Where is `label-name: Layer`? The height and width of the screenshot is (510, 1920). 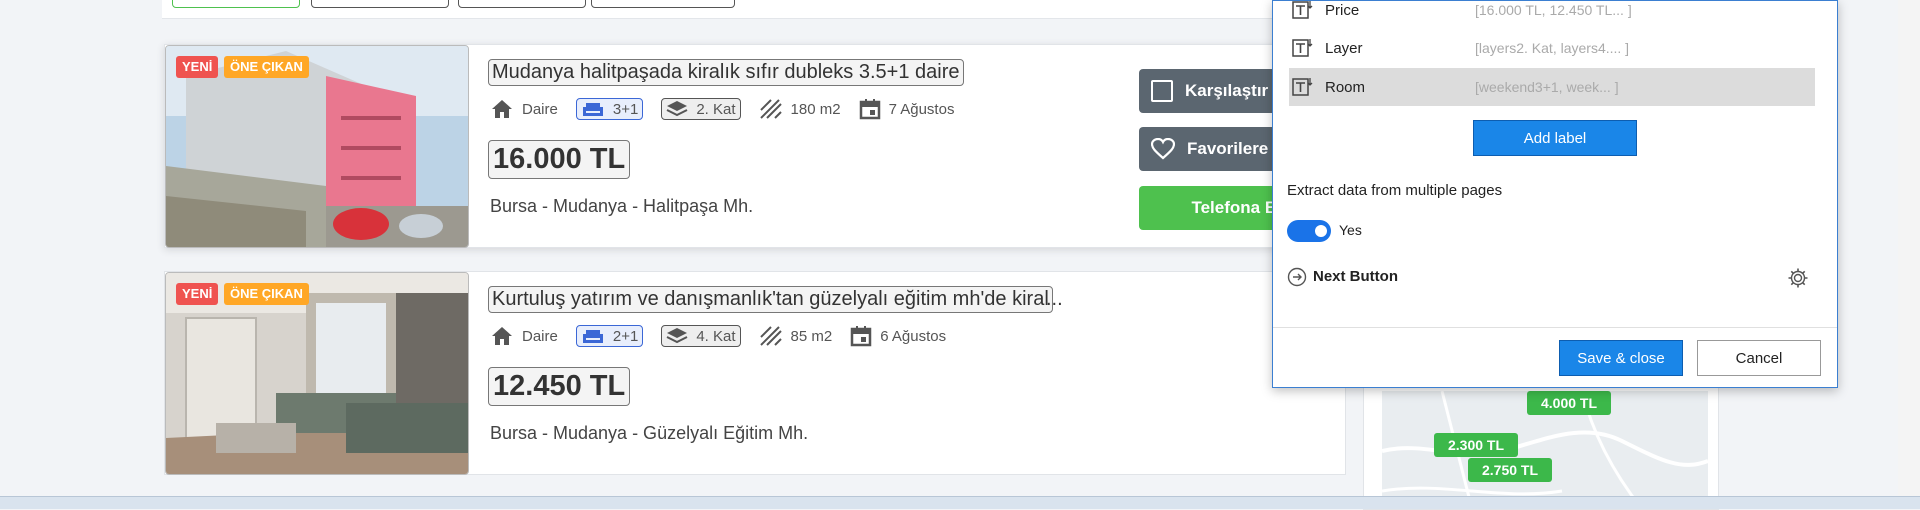 label-name: Layer is located at coordinates (1344, 48).